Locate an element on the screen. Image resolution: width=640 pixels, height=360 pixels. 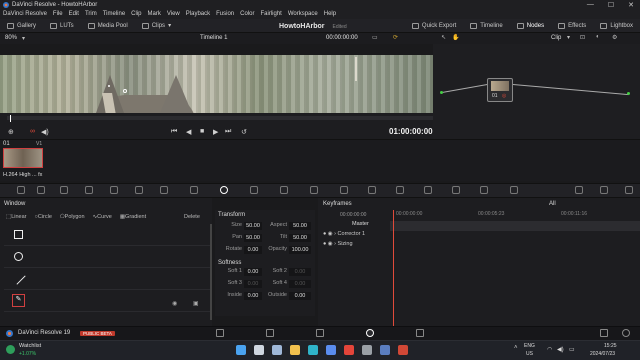
highlight-icon: ◐ is located at coordinates (598, 37).